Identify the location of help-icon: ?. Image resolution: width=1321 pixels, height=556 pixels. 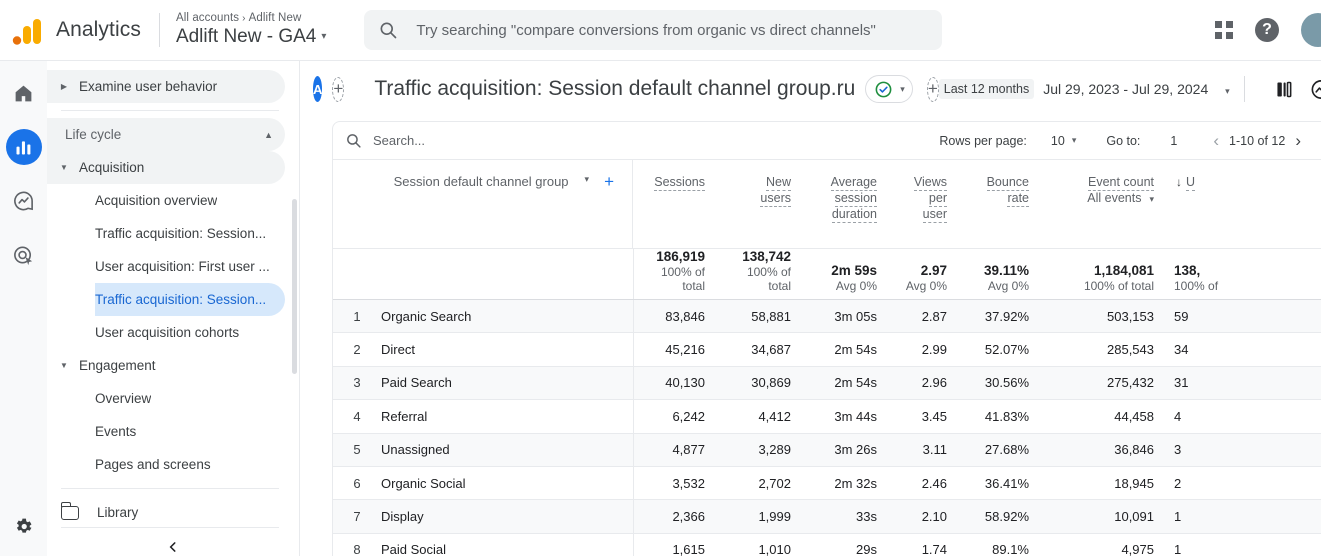
(1267, 30).